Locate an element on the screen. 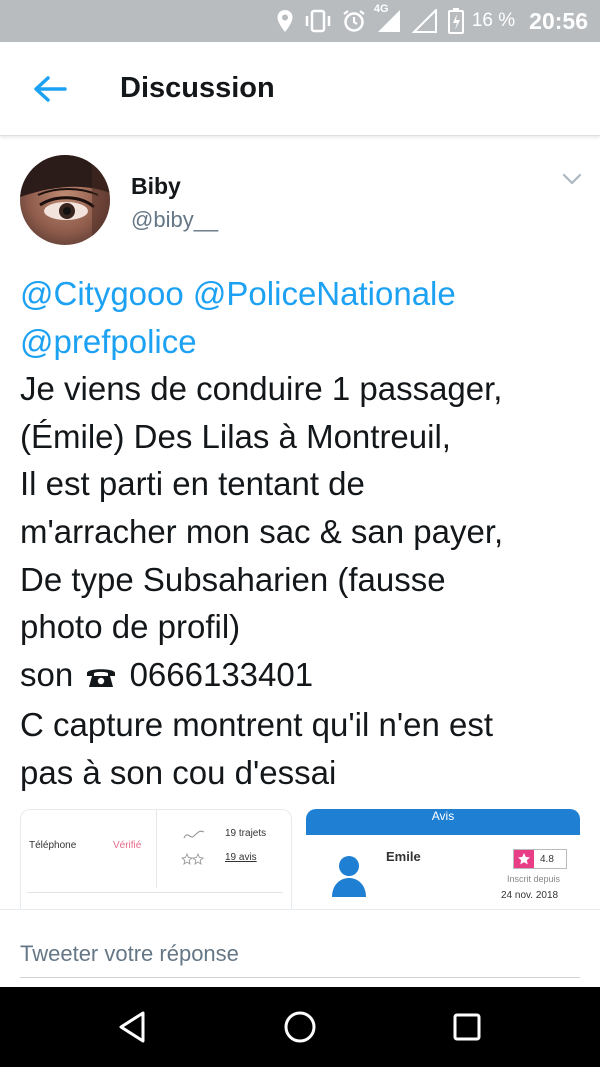  tweet-line: Il est parti en tentant de is located at coordinates (192, 484).